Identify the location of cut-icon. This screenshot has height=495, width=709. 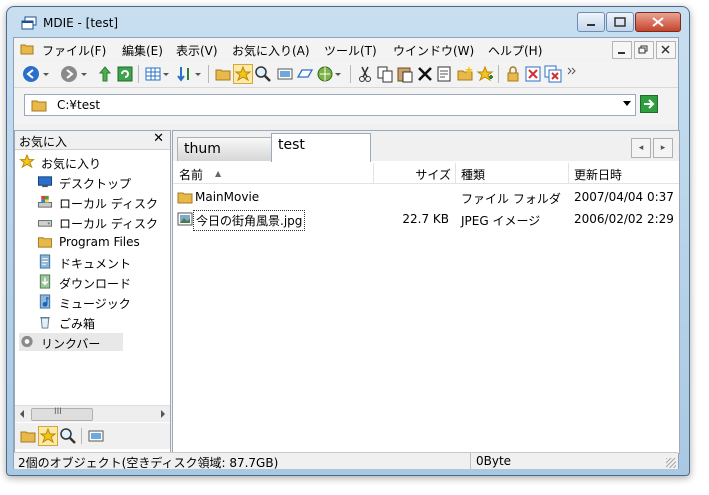
(365, 74).